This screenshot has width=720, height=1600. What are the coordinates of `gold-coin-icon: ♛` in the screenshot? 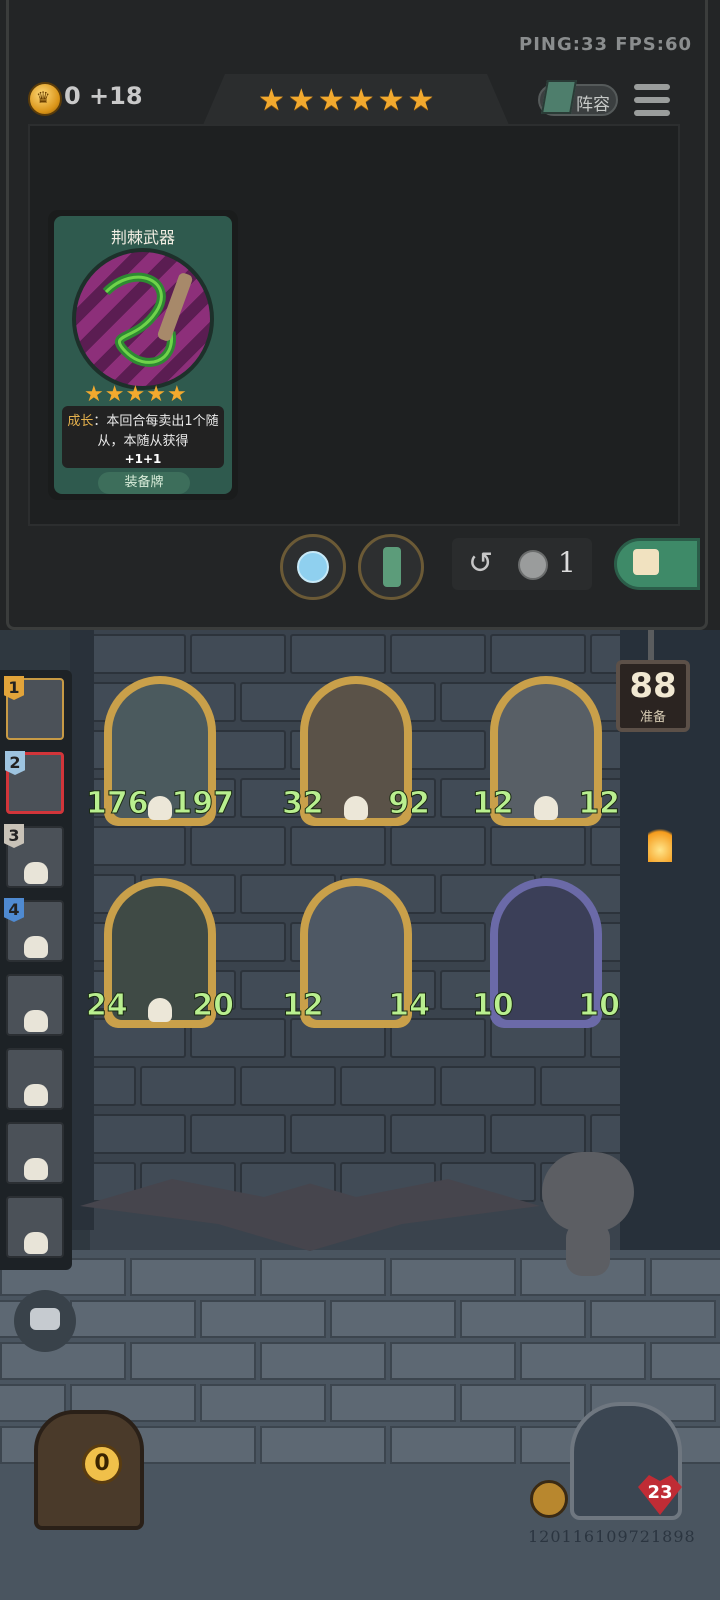 It's located at (45, 99).